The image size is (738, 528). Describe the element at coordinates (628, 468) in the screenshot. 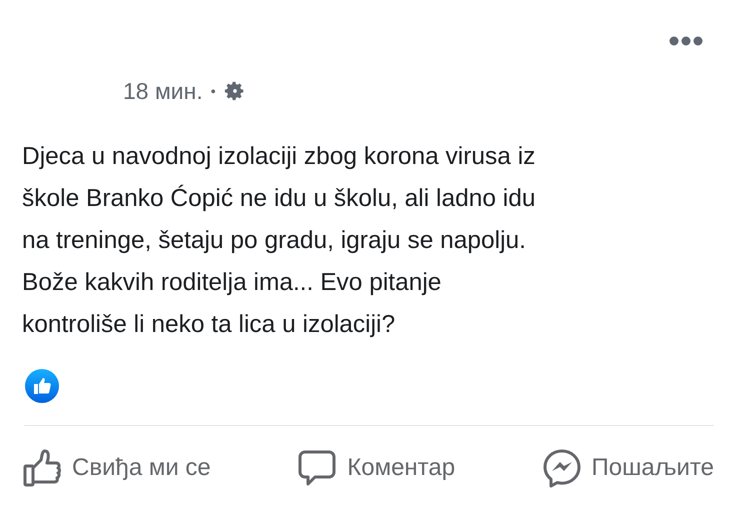

I see `share-button: Пошаљите` at that location.